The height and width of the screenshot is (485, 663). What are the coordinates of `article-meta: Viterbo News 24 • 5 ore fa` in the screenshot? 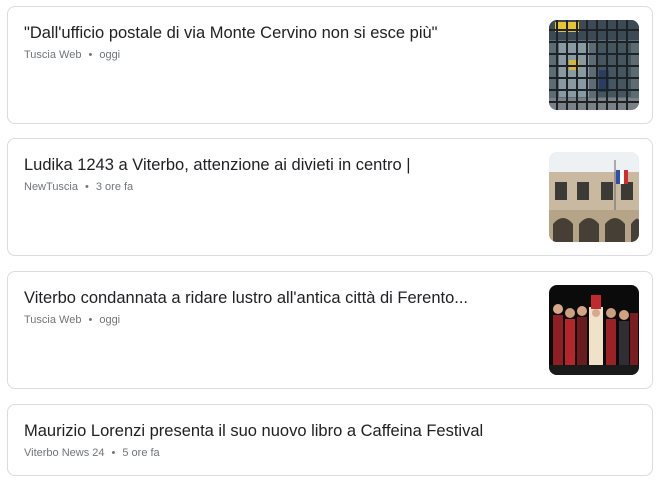 It's located at (92, 453).